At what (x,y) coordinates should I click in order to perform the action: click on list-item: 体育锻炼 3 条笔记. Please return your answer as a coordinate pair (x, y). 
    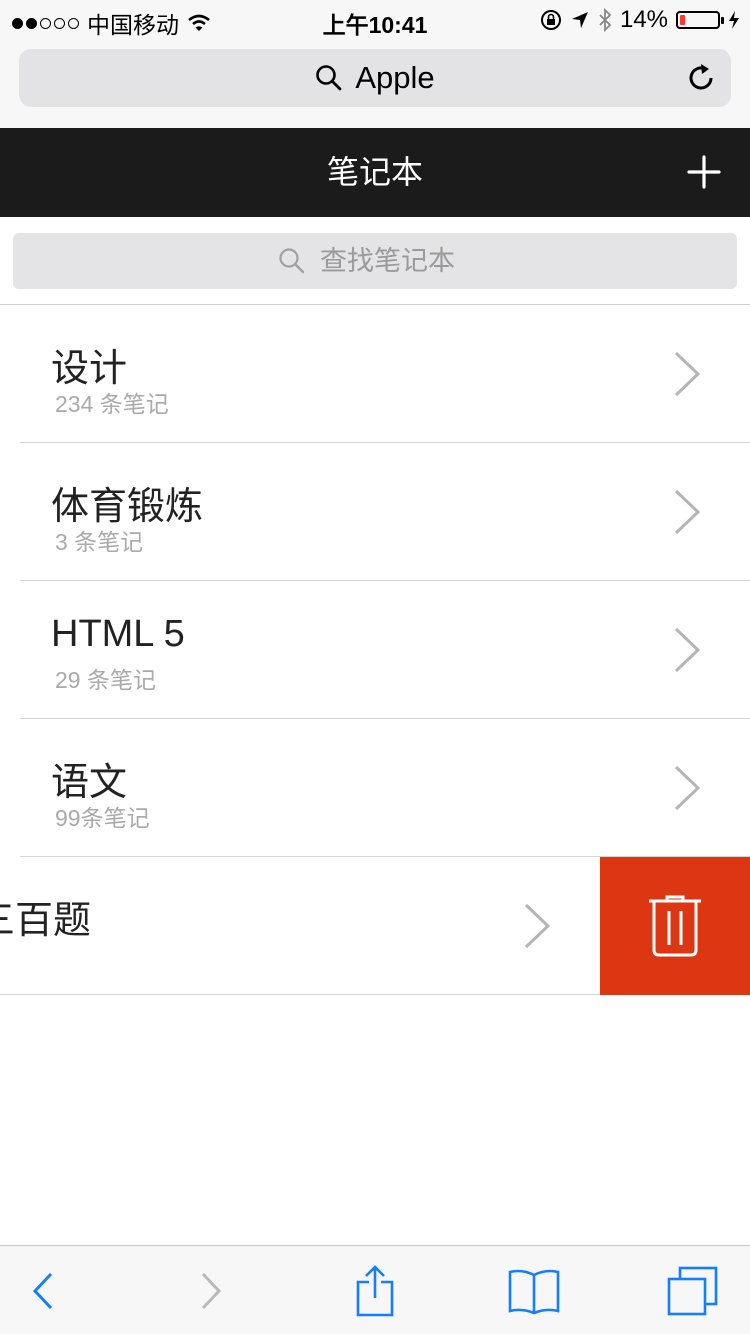
    Looking at the image, I should click on (375, 512).